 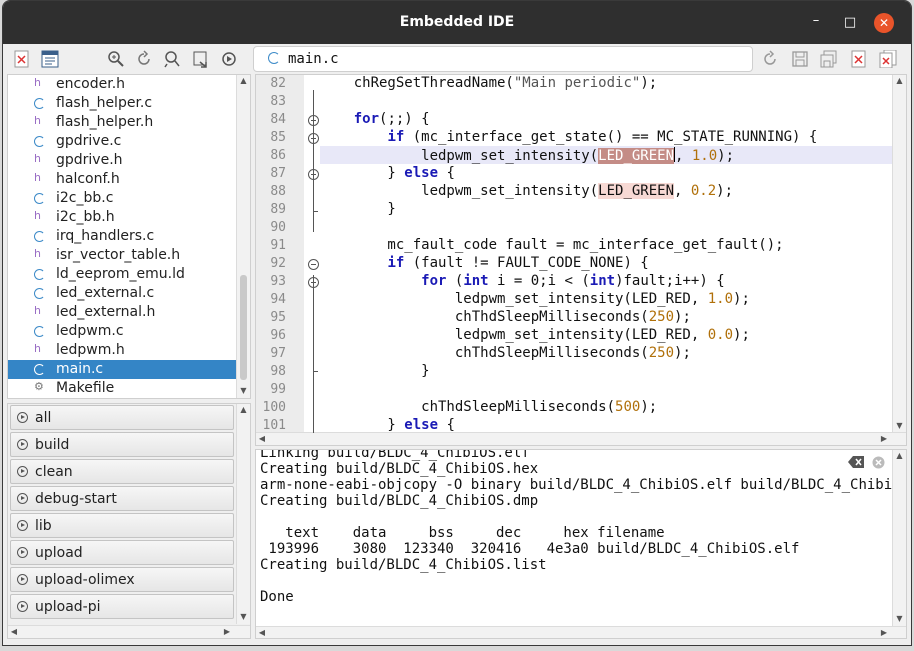 What do you see at coordinates (122, 525) in the screenshot?
I see `target-button-lib: lib` at bounding box center [122, 525].